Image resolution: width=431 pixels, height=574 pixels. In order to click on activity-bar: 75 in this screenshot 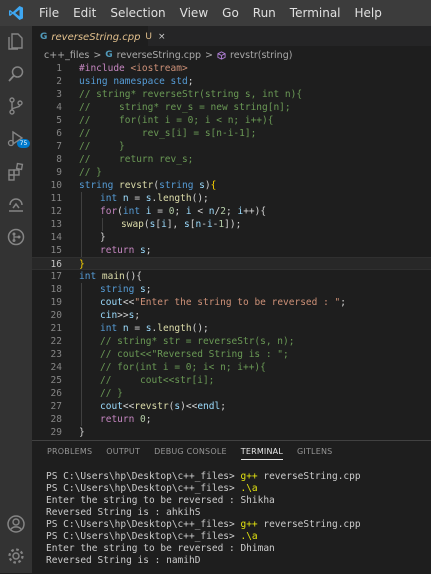, I will do `click(16, 299)`.